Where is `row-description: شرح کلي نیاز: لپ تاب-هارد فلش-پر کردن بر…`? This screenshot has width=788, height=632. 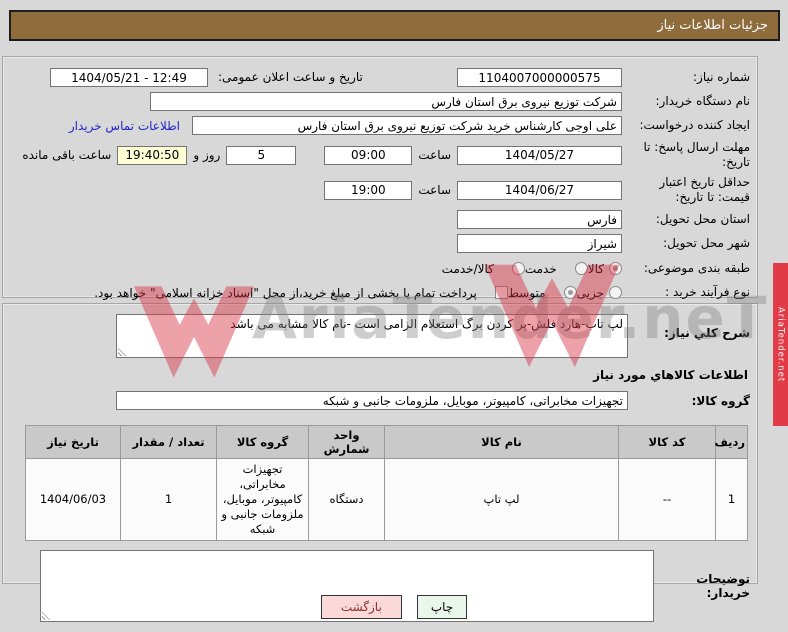 row-description: شرح کلي نیاز: لپ تاب-هارد فلش-پر کردن بر… is located at coordinates (380, 336).